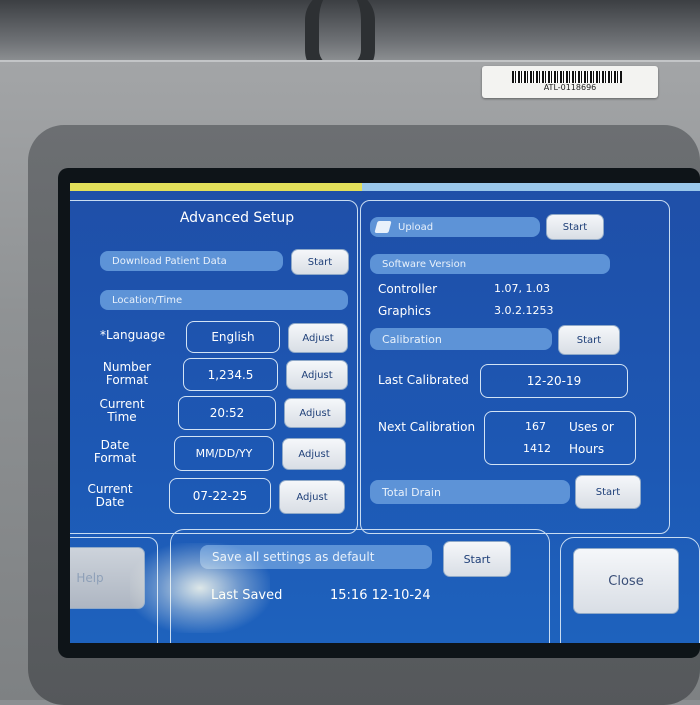  Describe the element at coordinates (490, 264) in the screenshot. I see `software-version-section: Software Version` at that location.